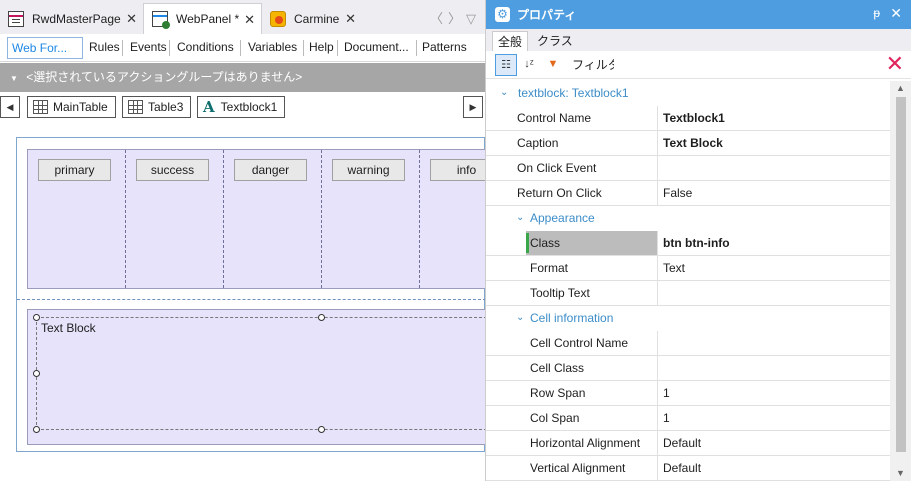  Describe the element at coordinates (371, 219) in the screenshot. I see `table-cell: warning` at that location.